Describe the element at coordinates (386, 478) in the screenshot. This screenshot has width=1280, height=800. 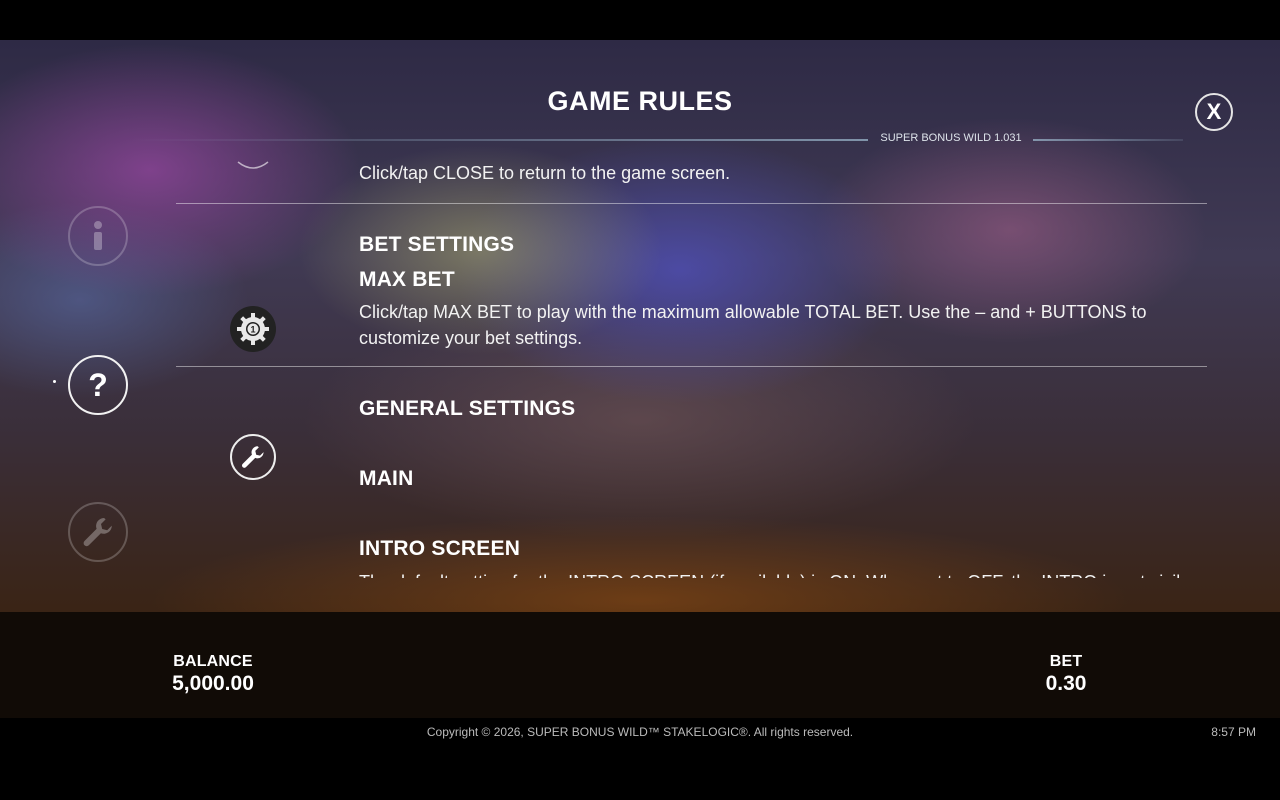
I see `main-heading: MAIN` at that location.